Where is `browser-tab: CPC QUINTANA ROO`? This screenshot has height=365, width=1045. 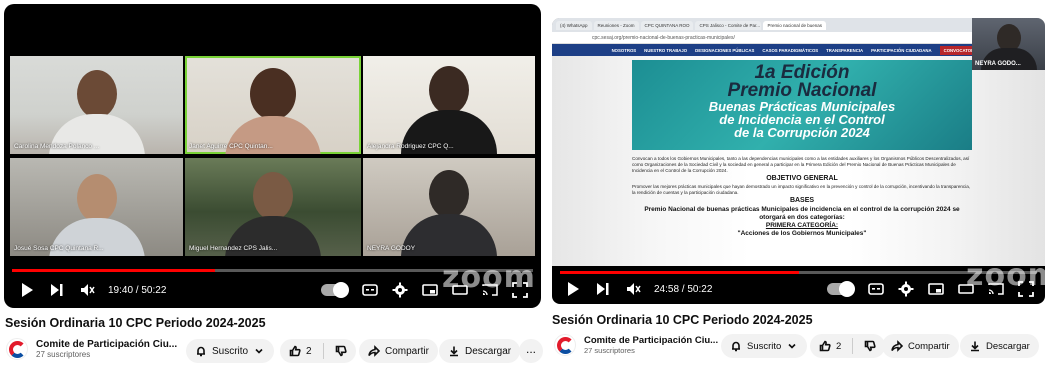 browser-tab: CPC QUINTANA ROO is located at coordinates (667, 25).